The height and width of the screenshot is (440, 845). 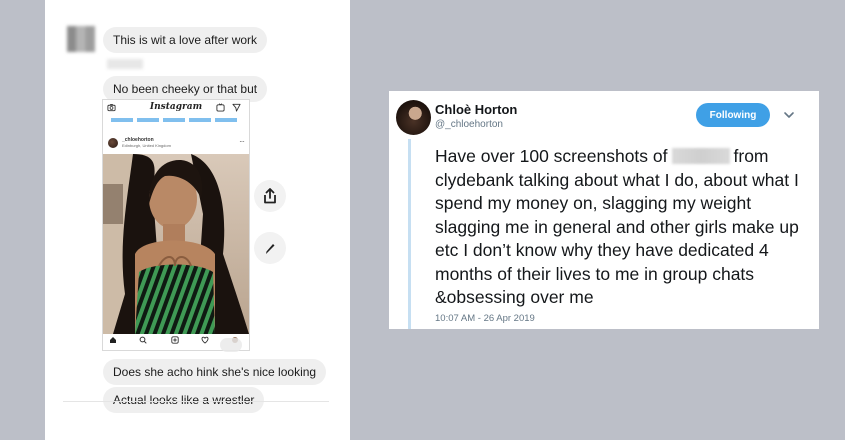 What do you see at coordinates (176, 120) in the screenshot?
I see `stories-bar` at bounding box center [176, 120].